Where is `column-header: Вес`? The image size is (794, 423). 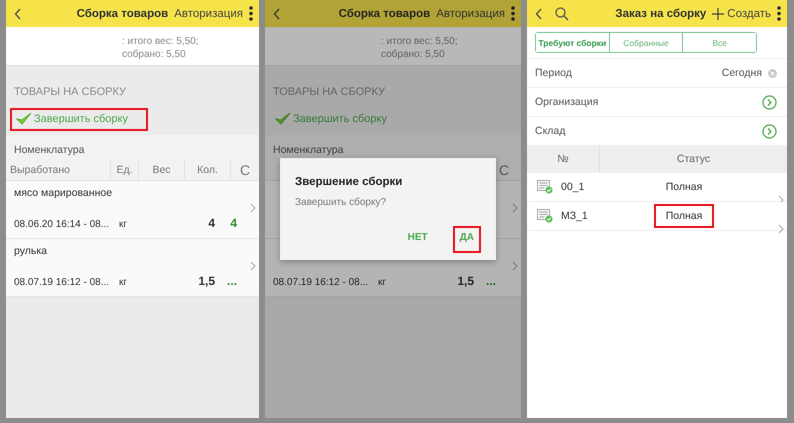 column-header: Вес is located at coordinates (161, 170).